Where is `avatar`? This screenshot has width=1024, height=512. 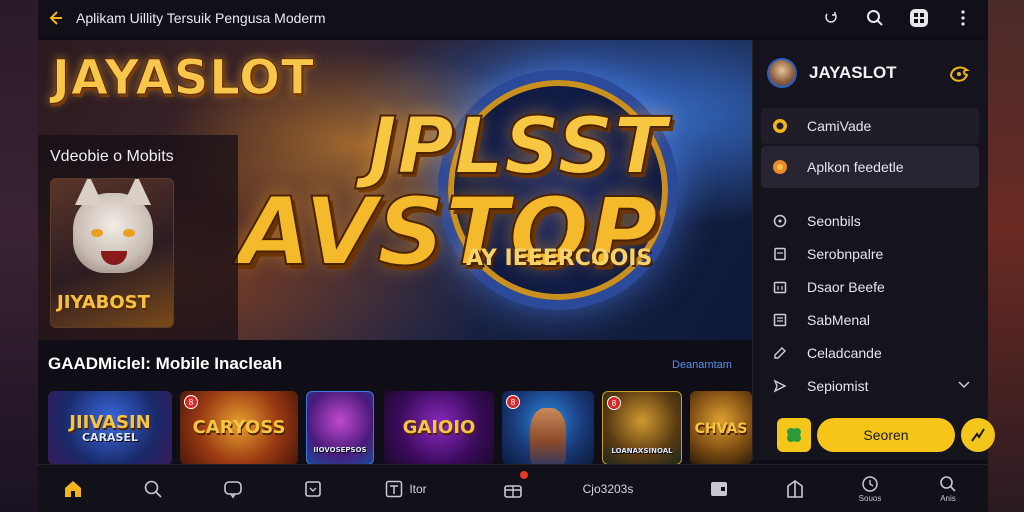
avatar is located at coordinates (782, 73).